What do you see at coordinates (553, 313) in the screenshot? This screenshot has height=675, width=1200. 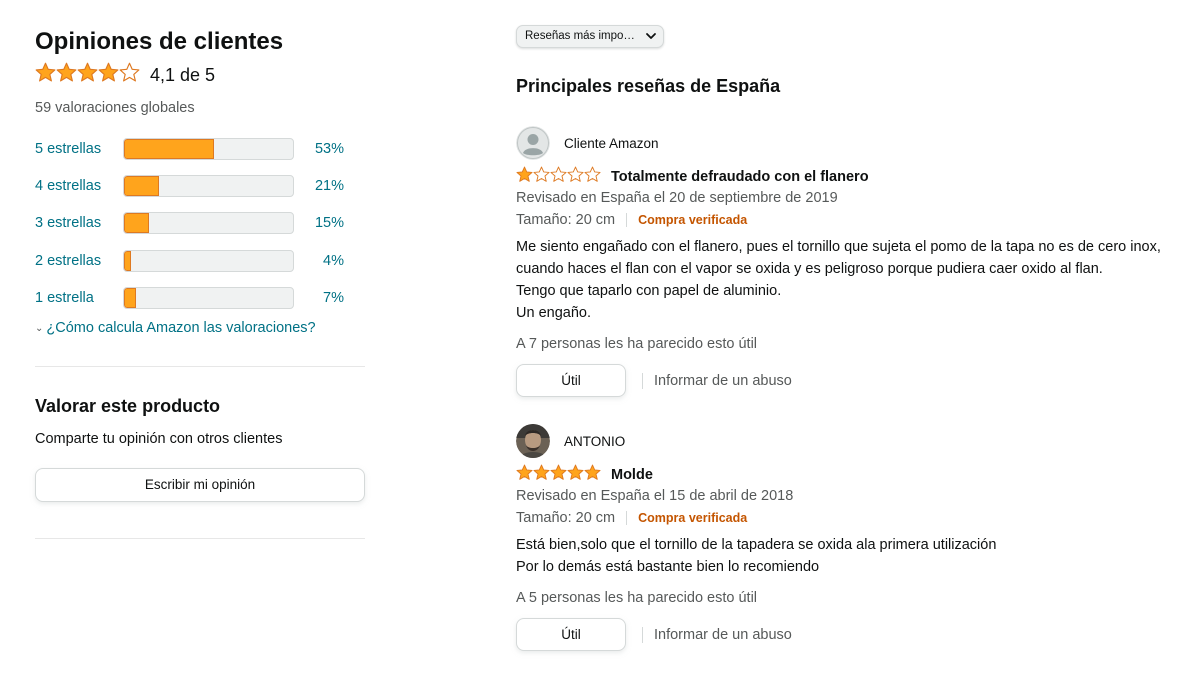 I see `review-body-line: Un engaño.` at bounding box center [553, 313].